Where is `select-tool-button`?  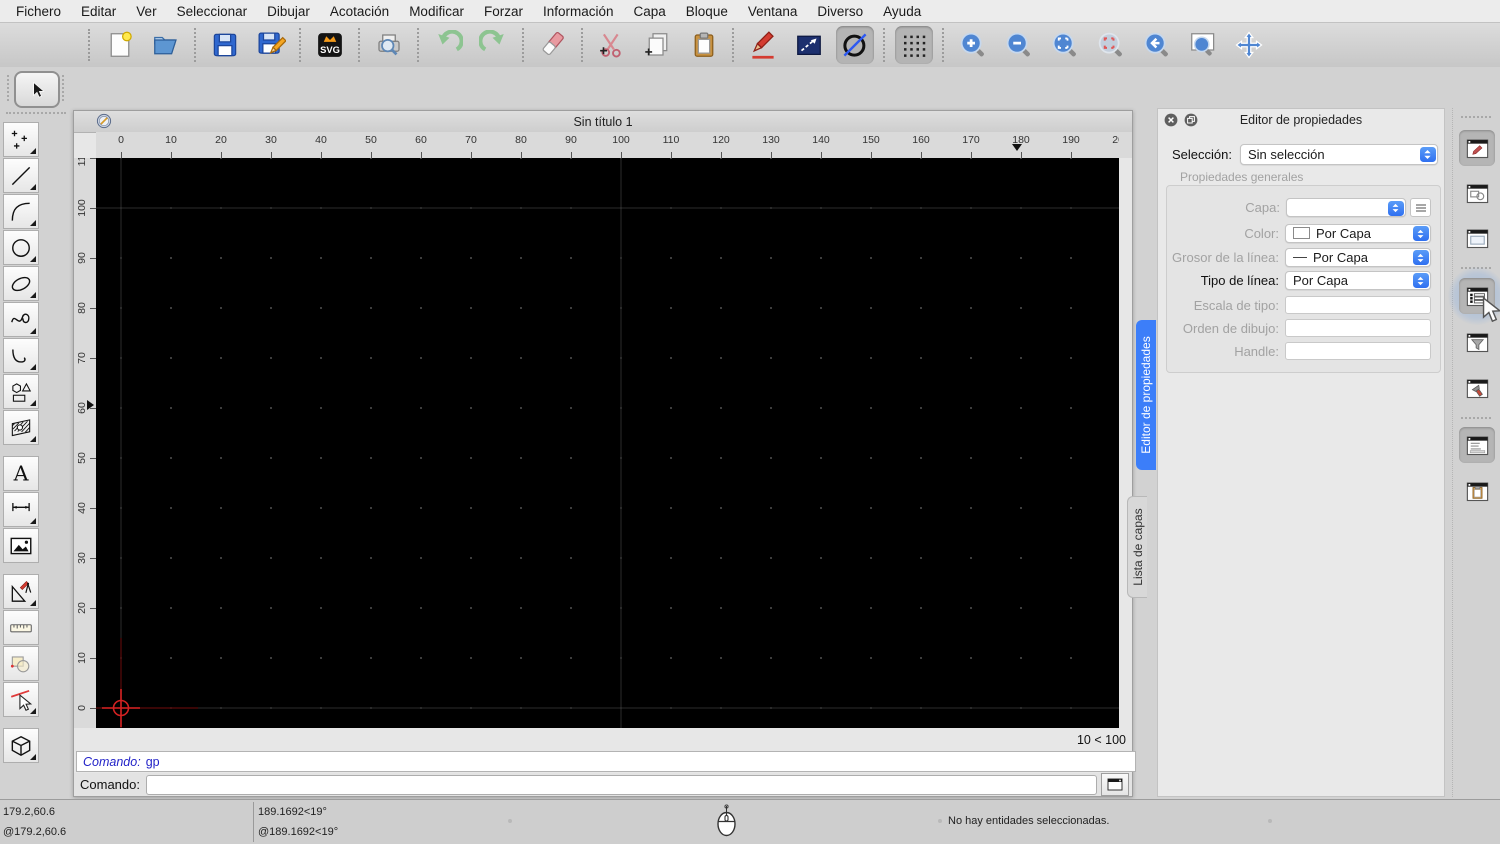 select-tool-button is located at coordinates (37, 89).